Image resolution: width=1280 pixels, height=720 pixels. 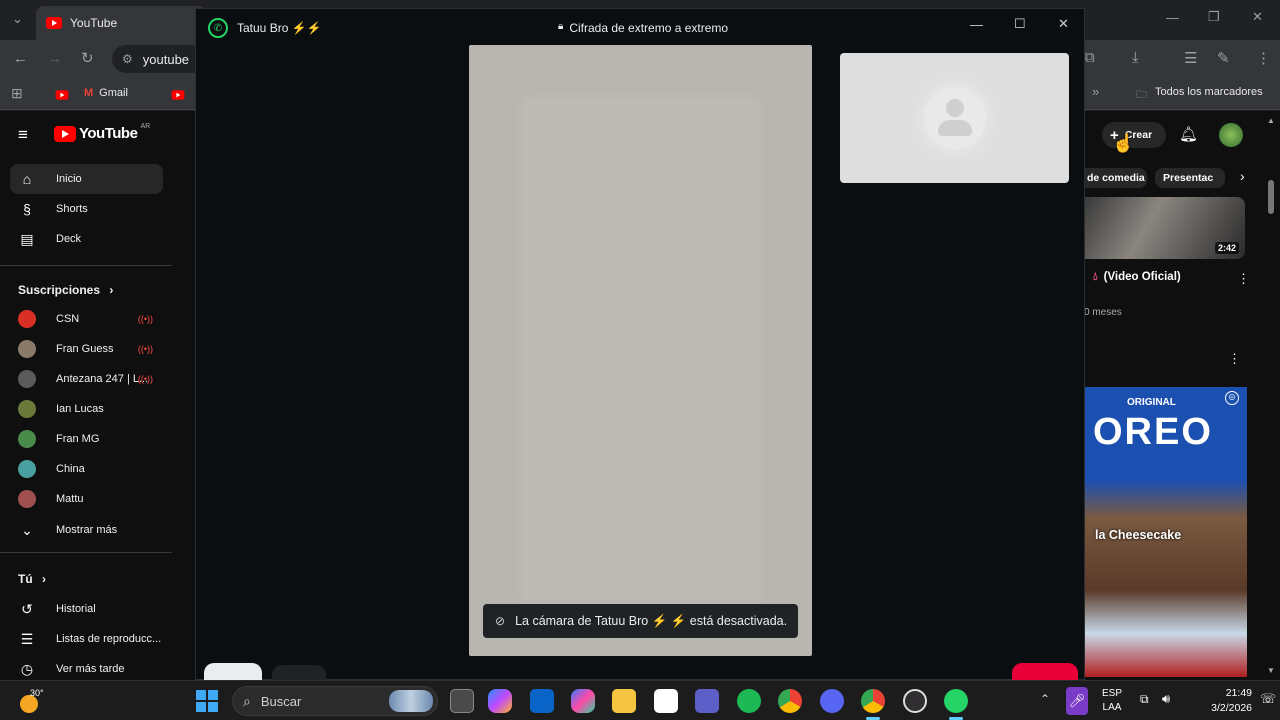 What do you see at coordinates (1166, 532) in the screenshot?
I see `short-thumbnail: ORIGINAL OREO la Cheesecake ◎` at bounding box center [1166, 532].